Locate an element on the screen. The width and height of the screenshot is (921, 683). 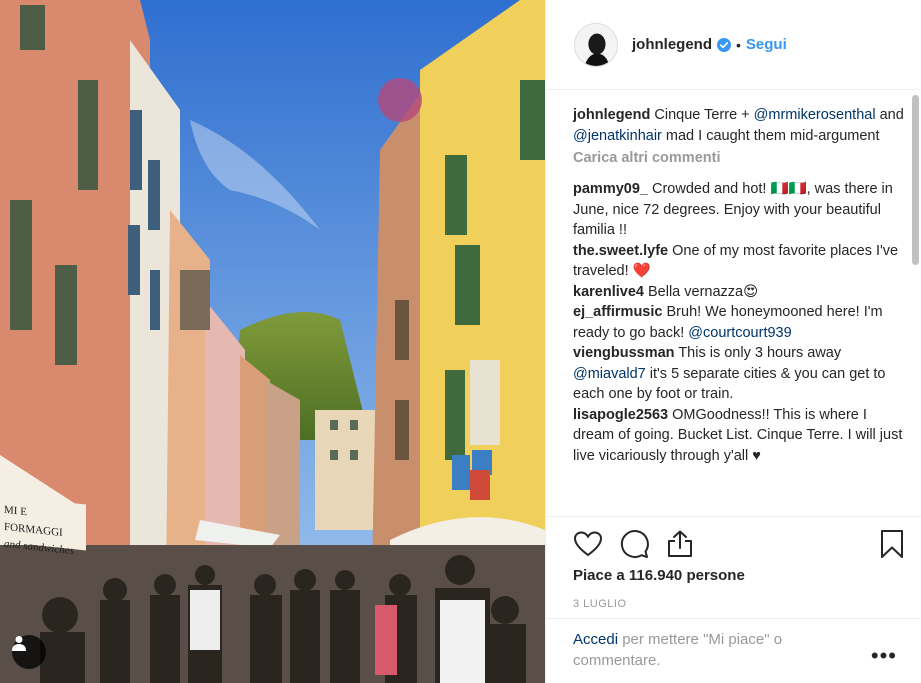
post-date: 3 LUGLIO is located at coordinates (600, 604).